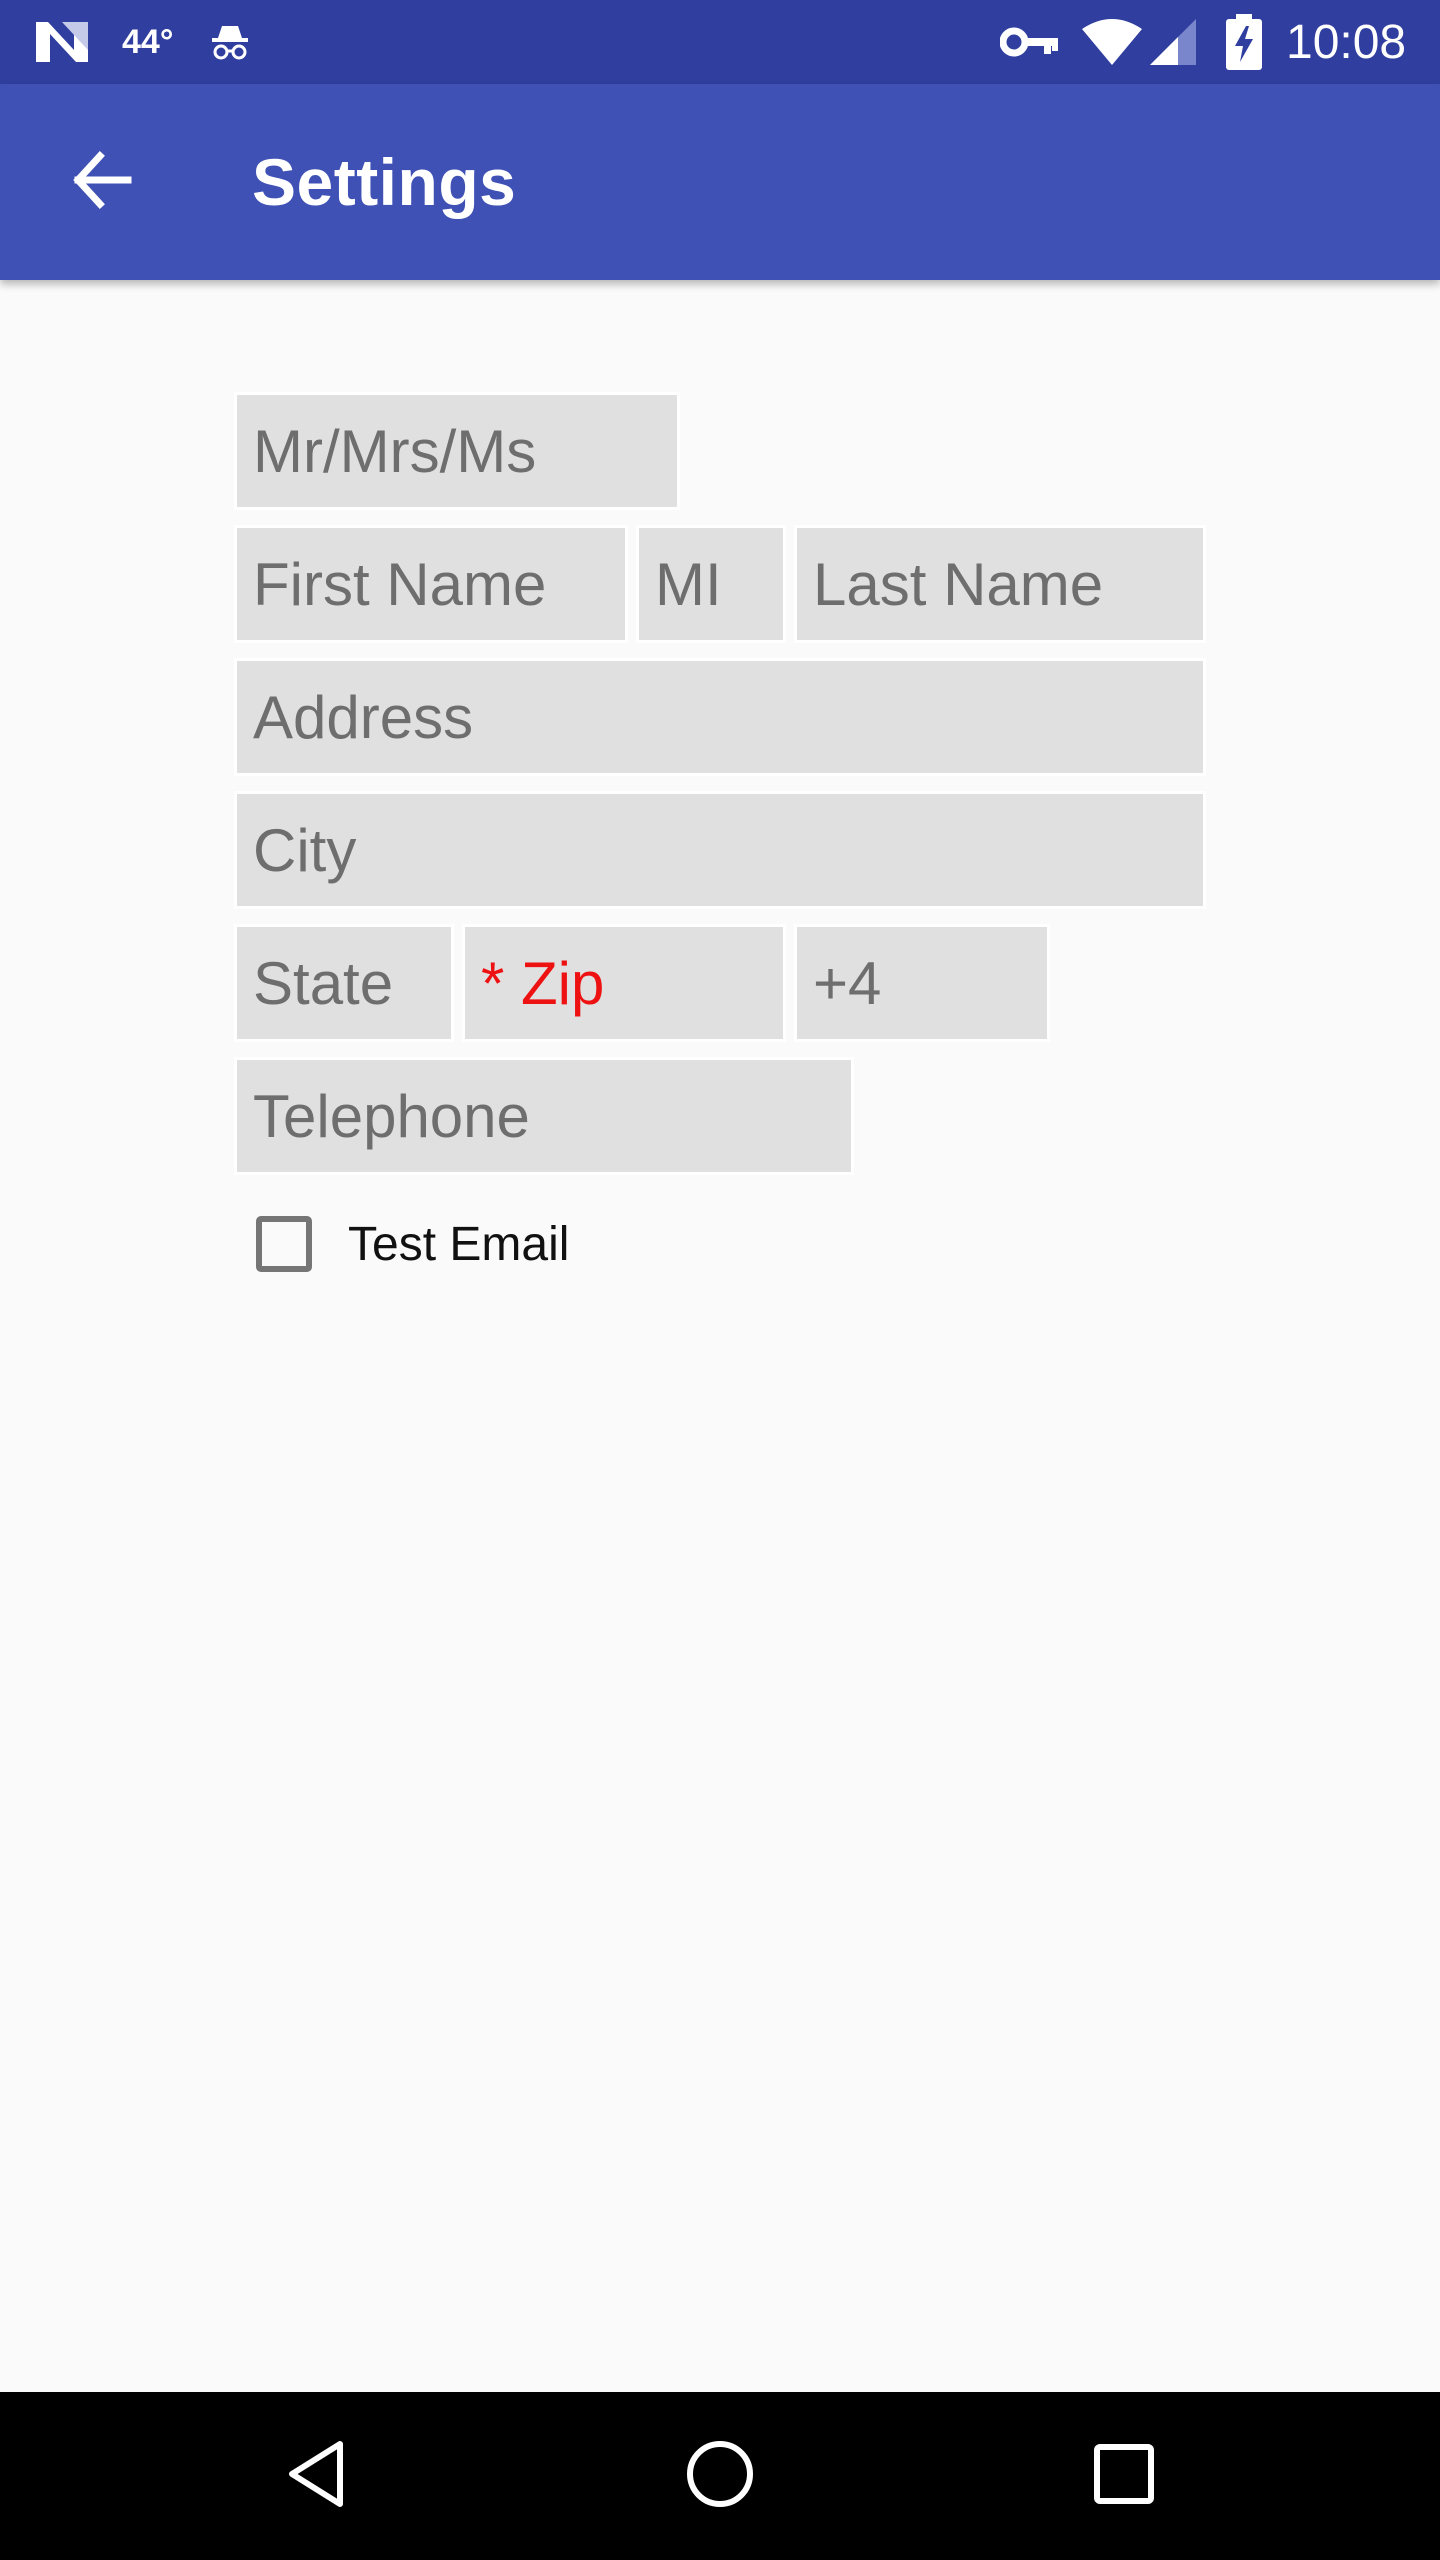  I want to click on nav-back-button, so click(316, 2476).